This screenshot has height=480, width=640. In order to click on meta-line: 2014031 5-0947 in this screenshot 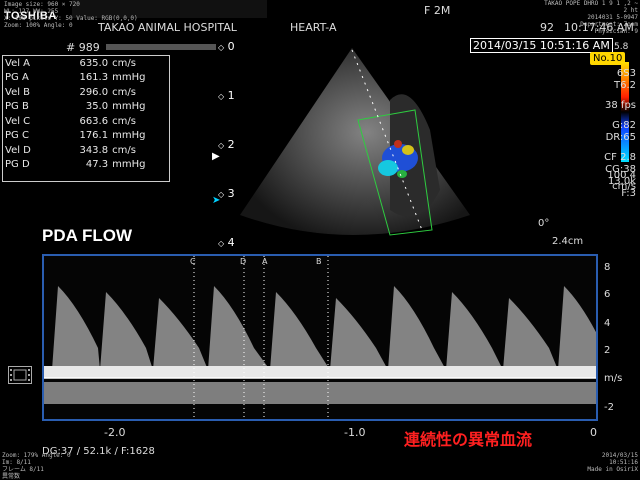, I will do `click(612, 17)`.